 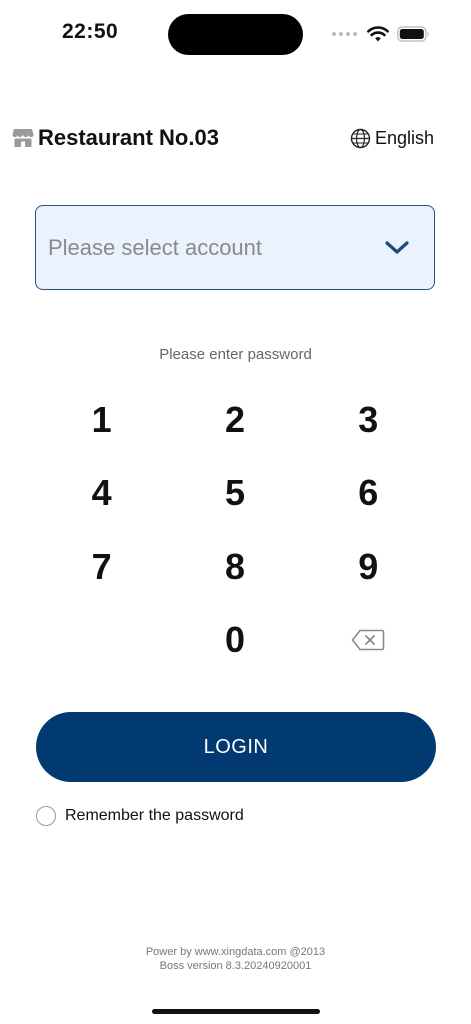 What do you see at coordinates (23, 138) in the screenshot?
I see `storefront-icon` at bounding box center [23, 138].